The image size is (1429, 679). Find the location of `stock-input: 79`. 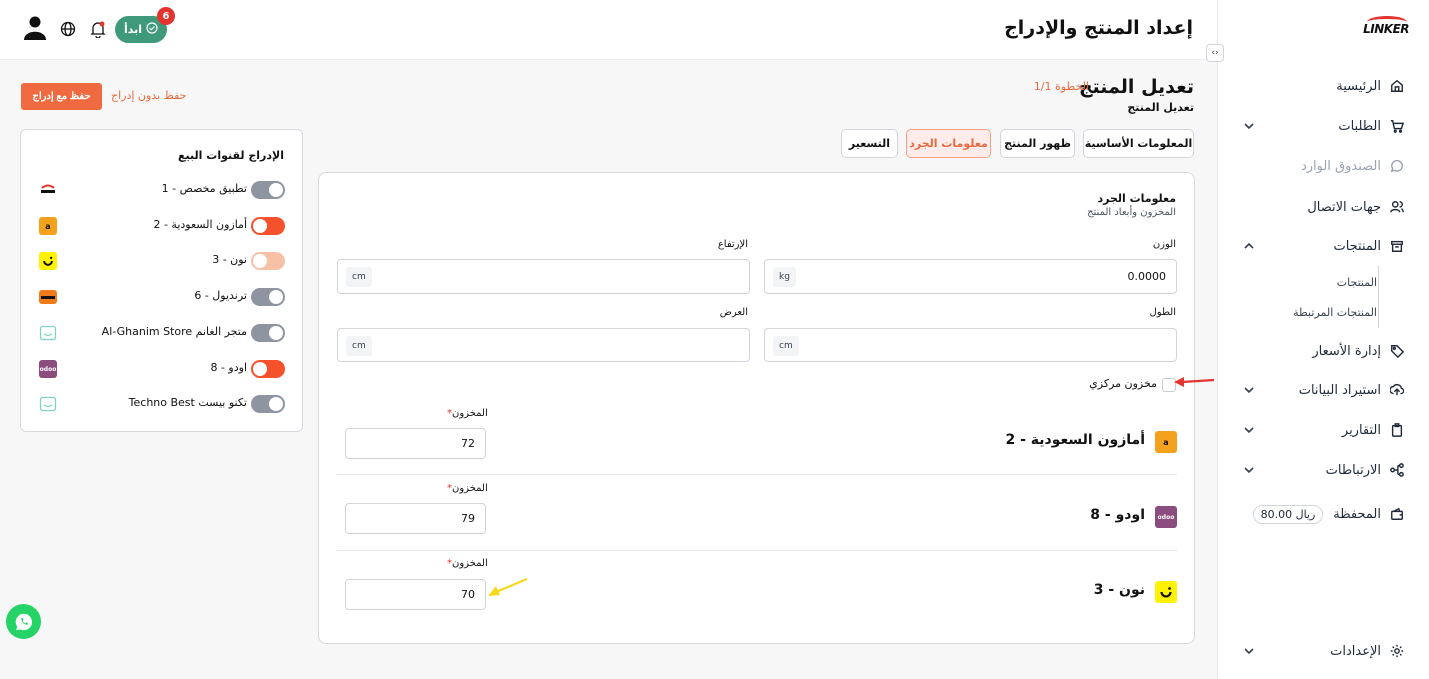

stock-input: 79 is located at coordinates (415, 518).